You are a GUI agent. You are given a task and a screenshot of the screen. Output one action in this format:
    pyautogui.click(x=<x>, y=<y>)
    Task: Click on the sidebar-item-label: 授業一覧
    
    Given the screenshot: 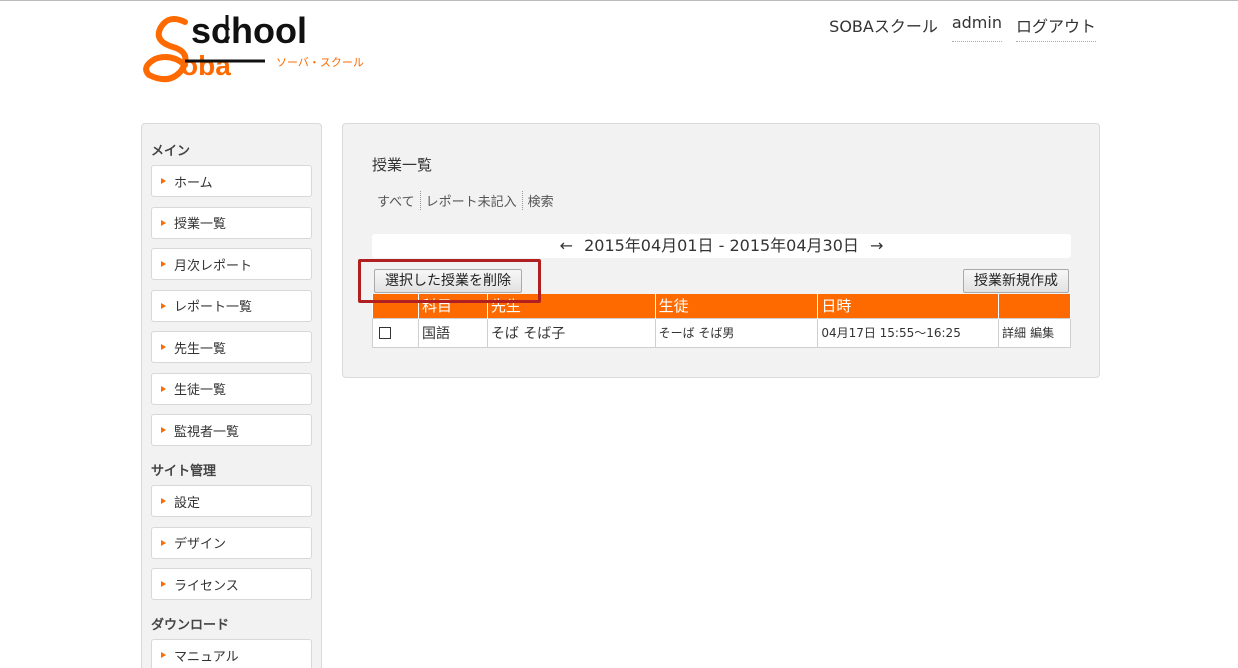 What is the action you would take?
    pyautogui.click(x=200, y=224)
    